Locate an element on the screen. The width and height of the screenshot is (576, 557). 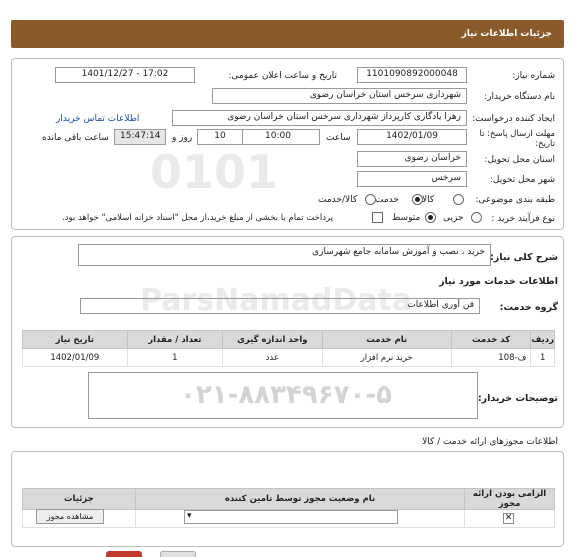
permit-status-select: ▾ is located at coordinates (291, 517).